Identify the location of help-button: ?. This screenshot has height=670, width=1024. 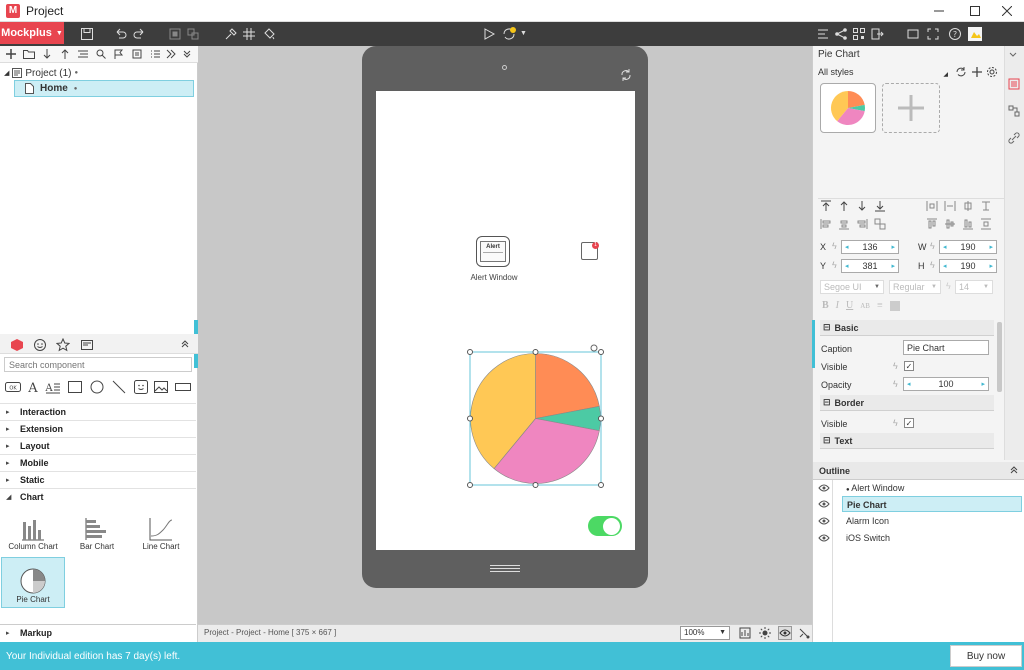
(955, 34).